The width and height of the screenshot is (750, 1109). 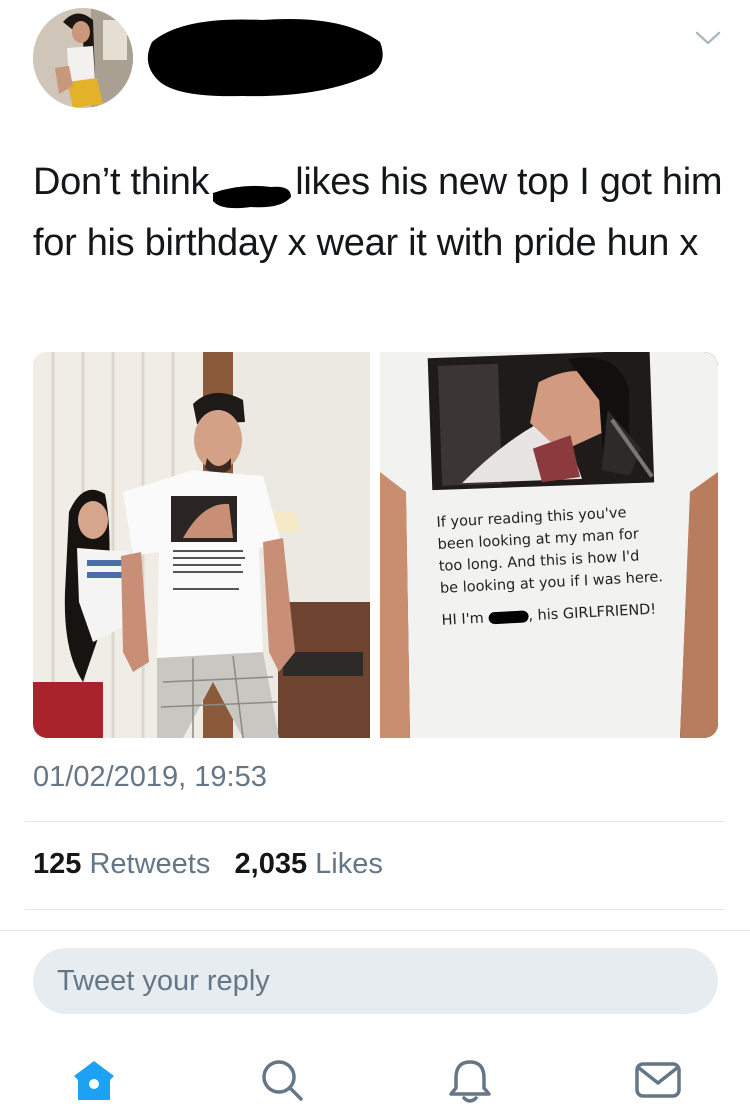 What do you see at coordinates (150, 777) in the screenshot?
I see `tweet-timestamp: 01/02/2019, 19:53` at bounding box center [150, 777].